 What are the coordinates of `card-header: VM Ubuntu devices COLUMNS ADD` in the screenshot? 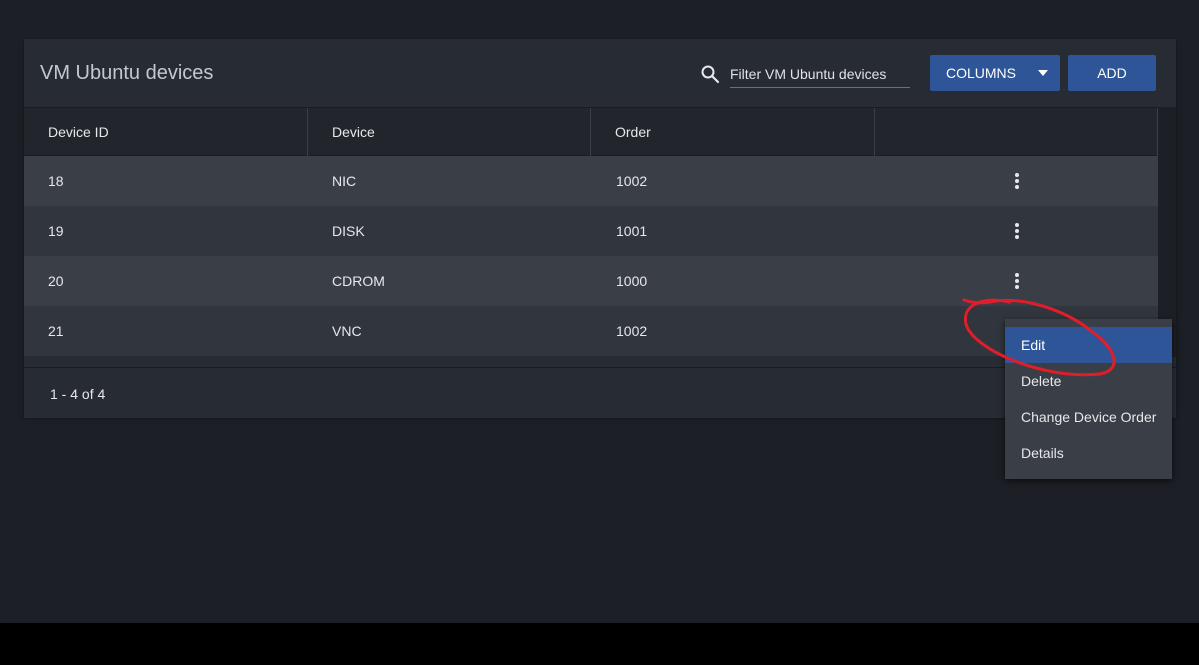 It's located at (600, 73).